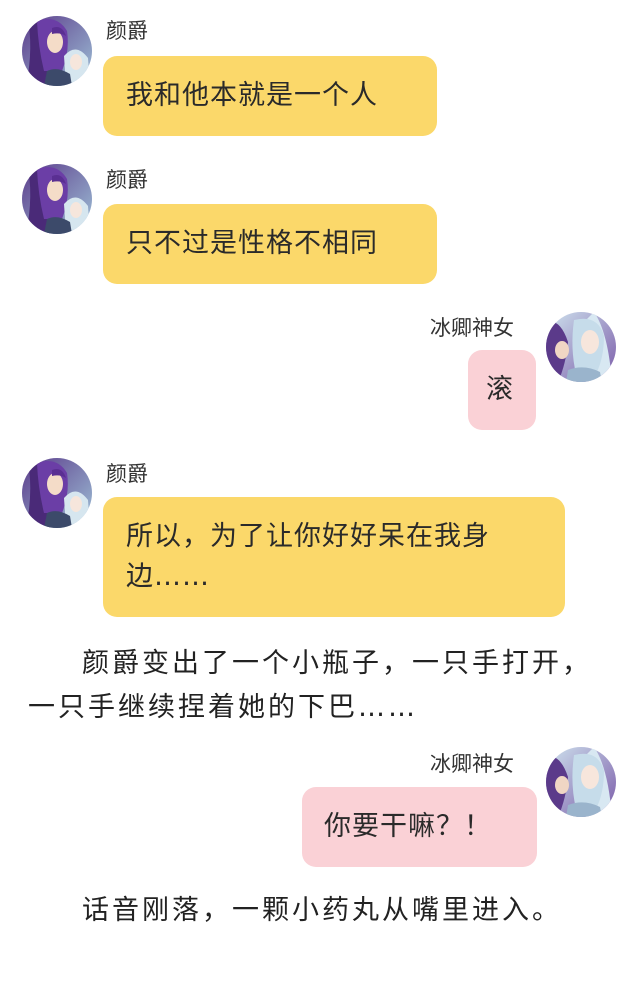 The height and width of the screenshot is (987, 640). What do you see at coordinates (419, 827) in the screenshot?
I see `message-bubble: 你要干嘛？！` at bounding box center [419, 827].